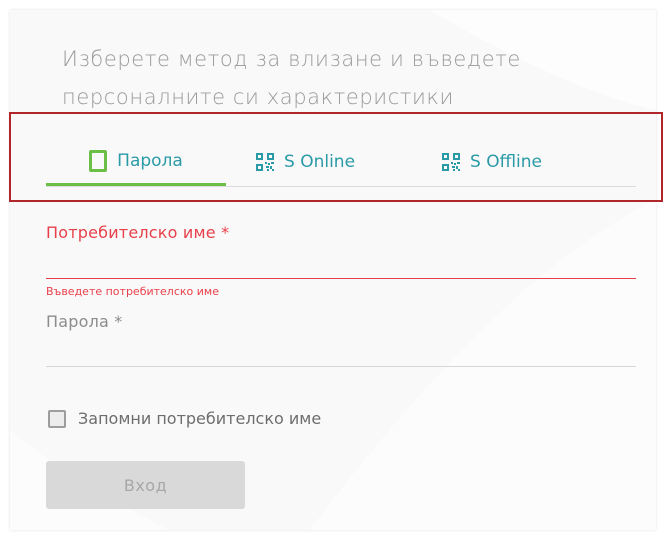 Image resolution: width=666 pixels, height=536 pixels. I want to click on remember-username-label: Запомни потребителско име, so click(200, 418).